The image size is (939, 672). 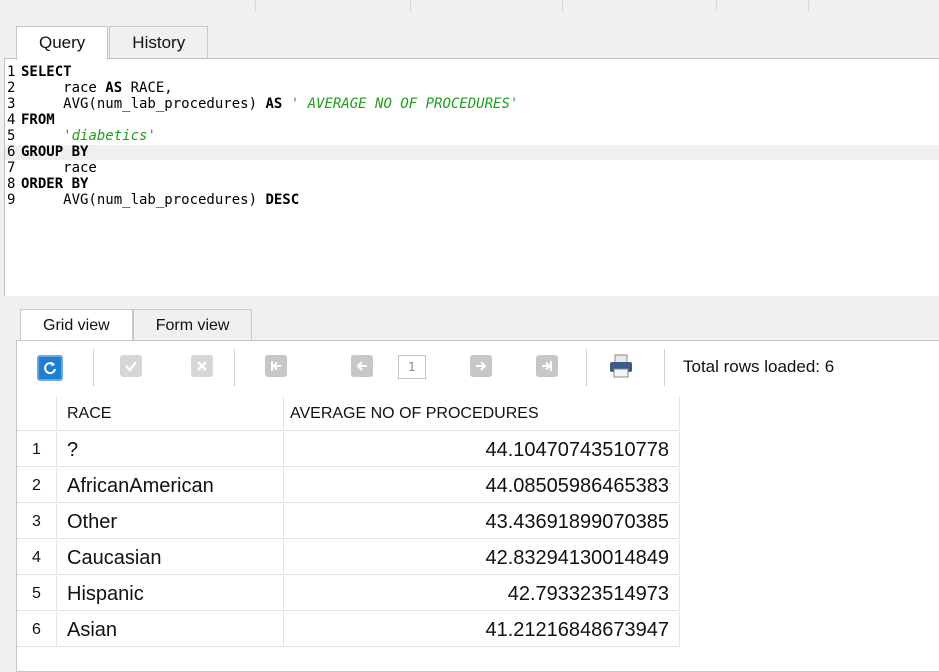 What do you see at coordinates (170, 449) in the screenshot?
I see `race-cell: ?` at bounding box center [170, 449].